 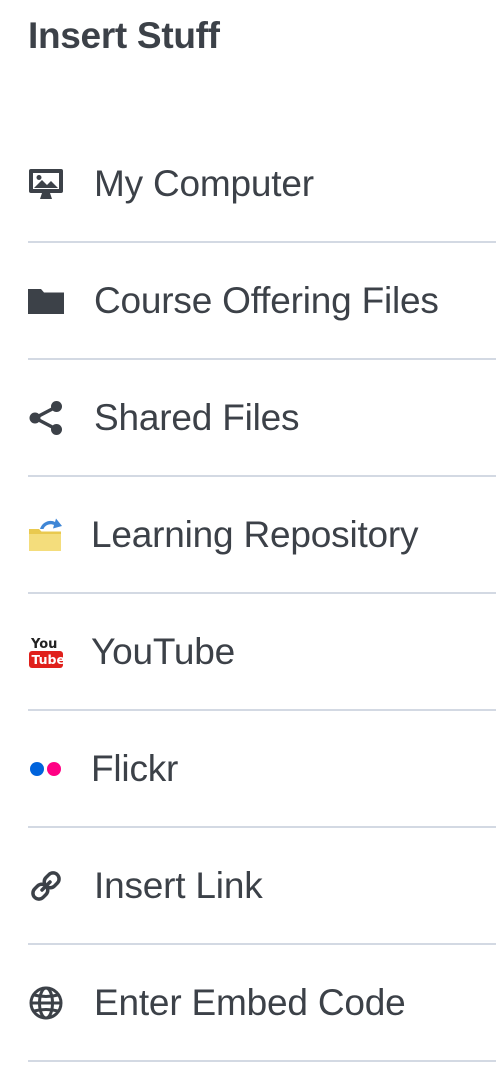 I want to click on menu-item-my-computer: My Computer, so click(x=262, y=184).